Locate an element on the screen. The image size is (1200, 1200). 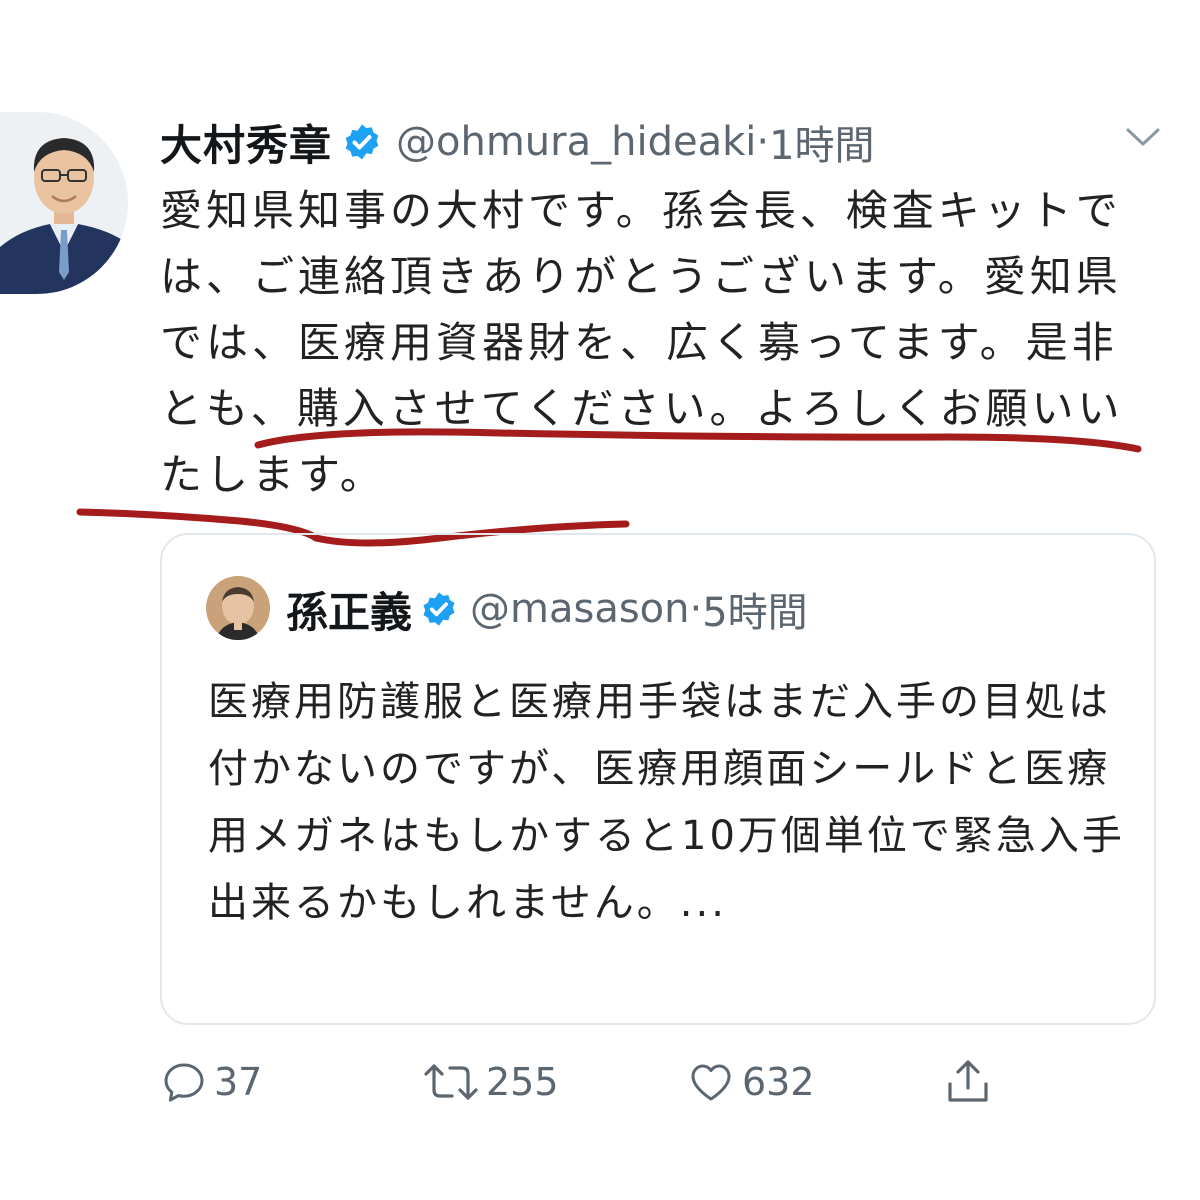
reply-count: 37 is located at coordinates (238, 1082).